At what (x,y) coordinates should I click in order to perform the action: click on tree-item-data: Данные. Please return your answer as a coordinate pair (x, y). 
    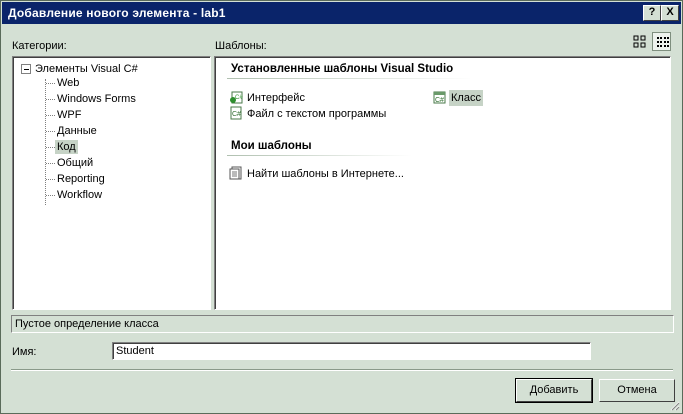
    Looking at the image, I should click on (77, 131).